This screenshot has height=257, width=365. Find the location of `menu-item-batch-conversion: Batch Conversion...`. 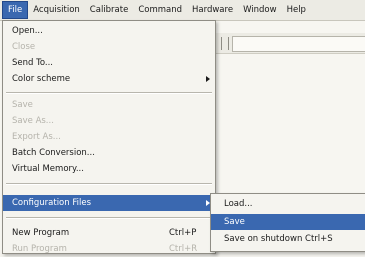

menu-item-batch-conversion: Batch Conversion... is located at coordinates (109, 153).